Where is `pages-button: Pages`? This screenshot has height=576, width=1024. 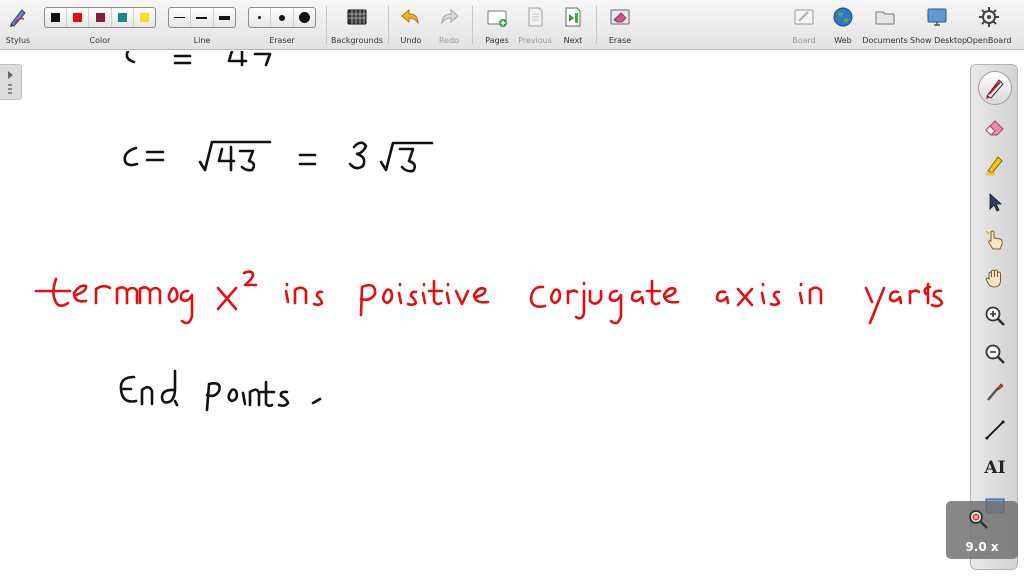
pages-button: Pages is located at coordinates (497, 25).